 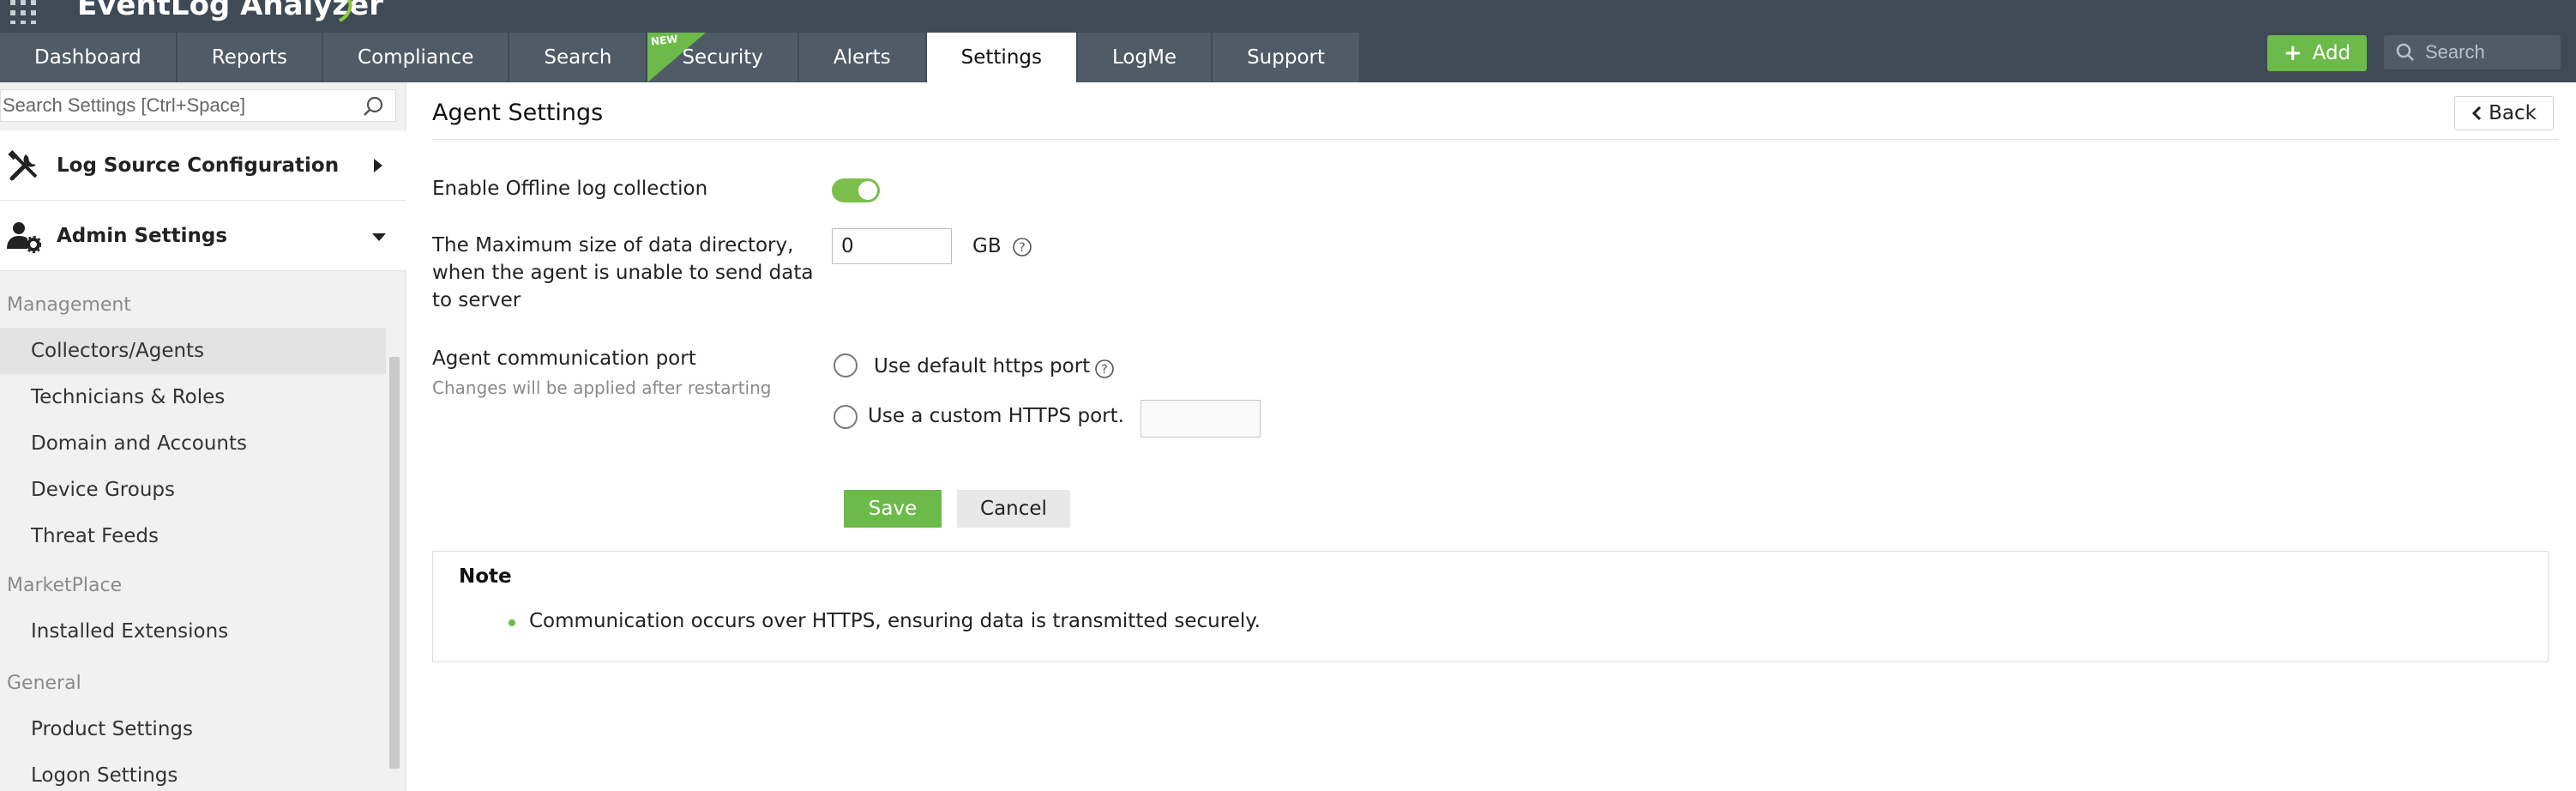 What do you see at coordinates (23, 165) in the screenshot?
I see `tools-icon` at bounding box center [23, 165].